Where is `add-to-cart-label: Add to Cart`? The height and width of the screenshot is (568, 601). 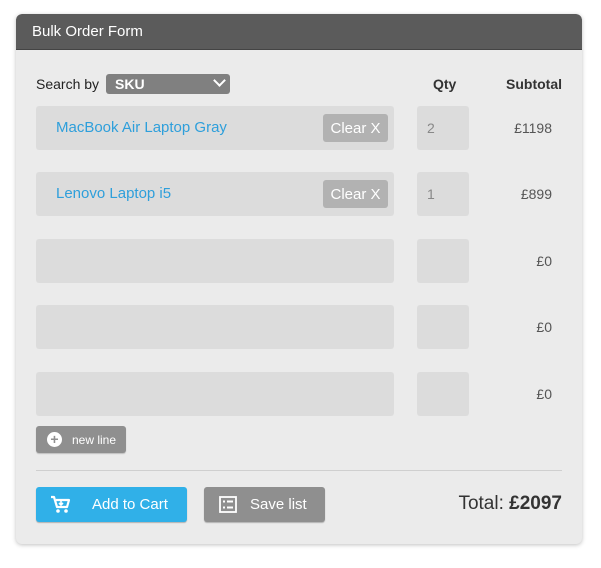 add-to-cart-label: Add to Cart is located at coordinates (130, 504).